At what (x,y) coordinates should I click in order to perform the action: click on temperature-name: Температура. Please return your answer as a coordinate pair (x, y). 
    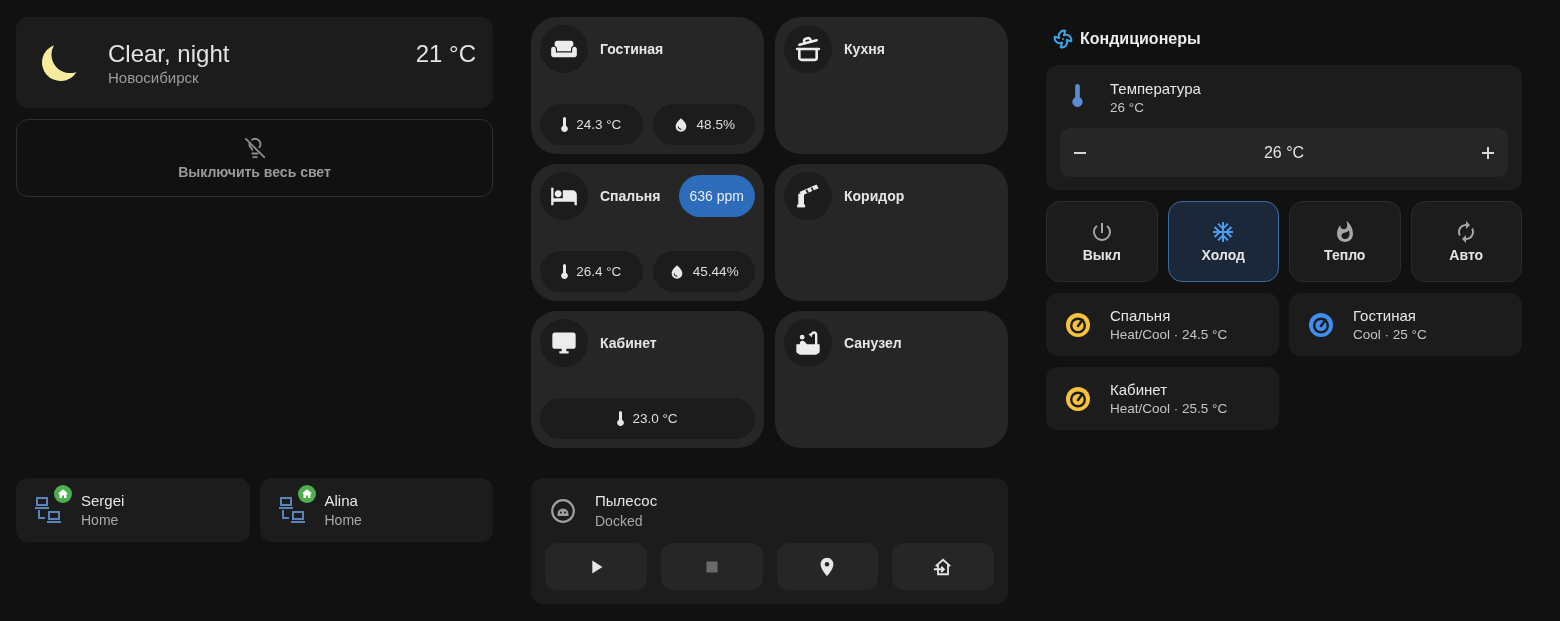
    Looking at the image, I should click on (1155, 89).